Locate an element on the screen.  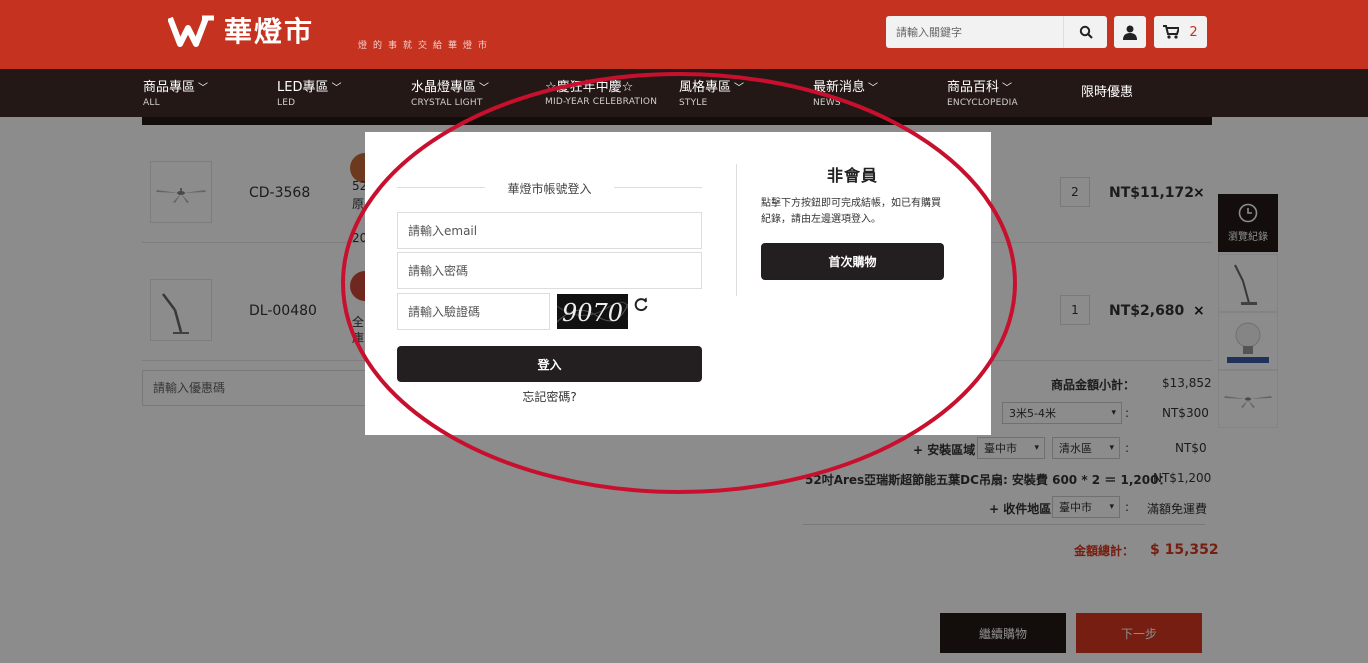
login-title-text: 華燈市帳號登入 is located at coordinates (549, 189).